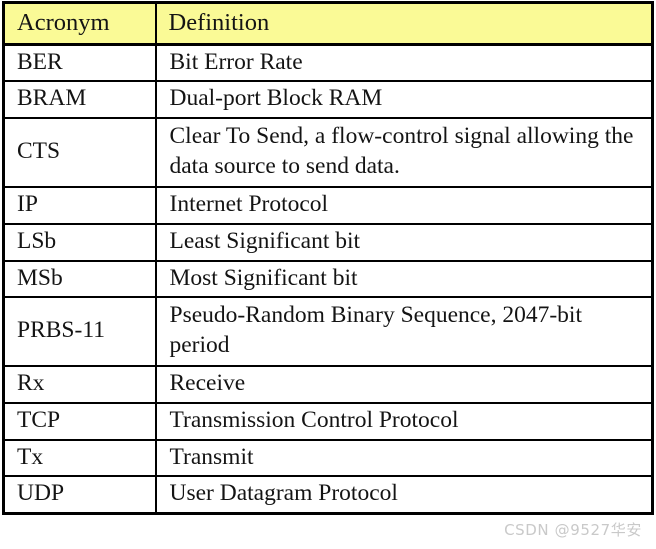 This screenshot has height=549, width=656. I want to click on cell-definition: Bit Error Rate, so click(404, 63).